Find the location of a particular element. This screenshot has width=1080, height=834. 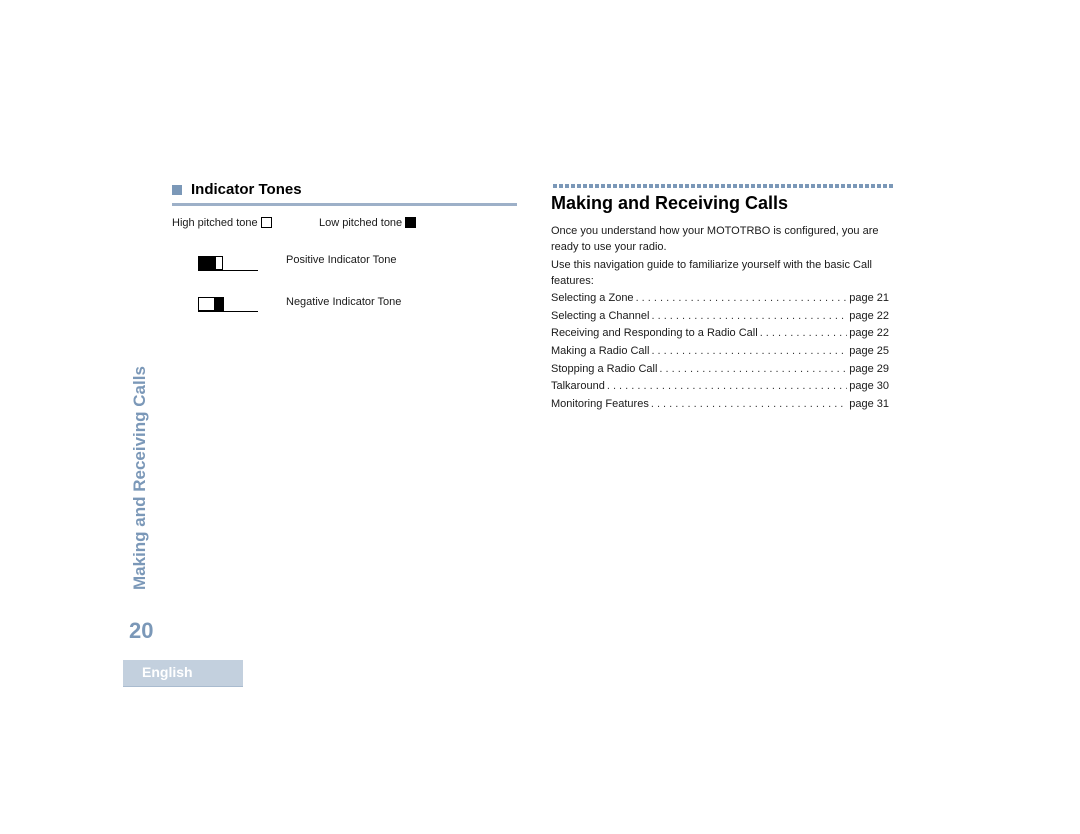

toc-label: Making a Radio Call is located at coordinates (600, 351).